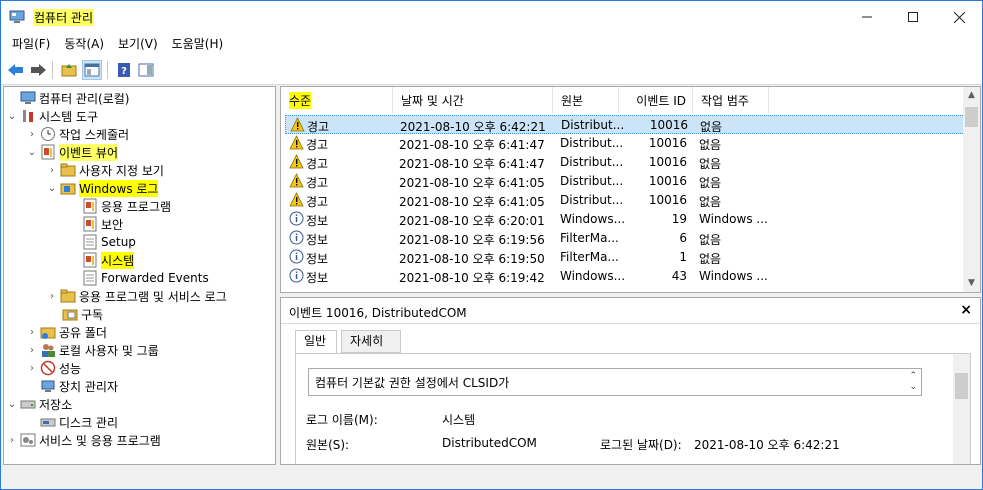  Describe the element at coordinates (472, 240) in the screenshot. I see `cell-datetime: 2021-08-10 오후 6:19:56` at that location.